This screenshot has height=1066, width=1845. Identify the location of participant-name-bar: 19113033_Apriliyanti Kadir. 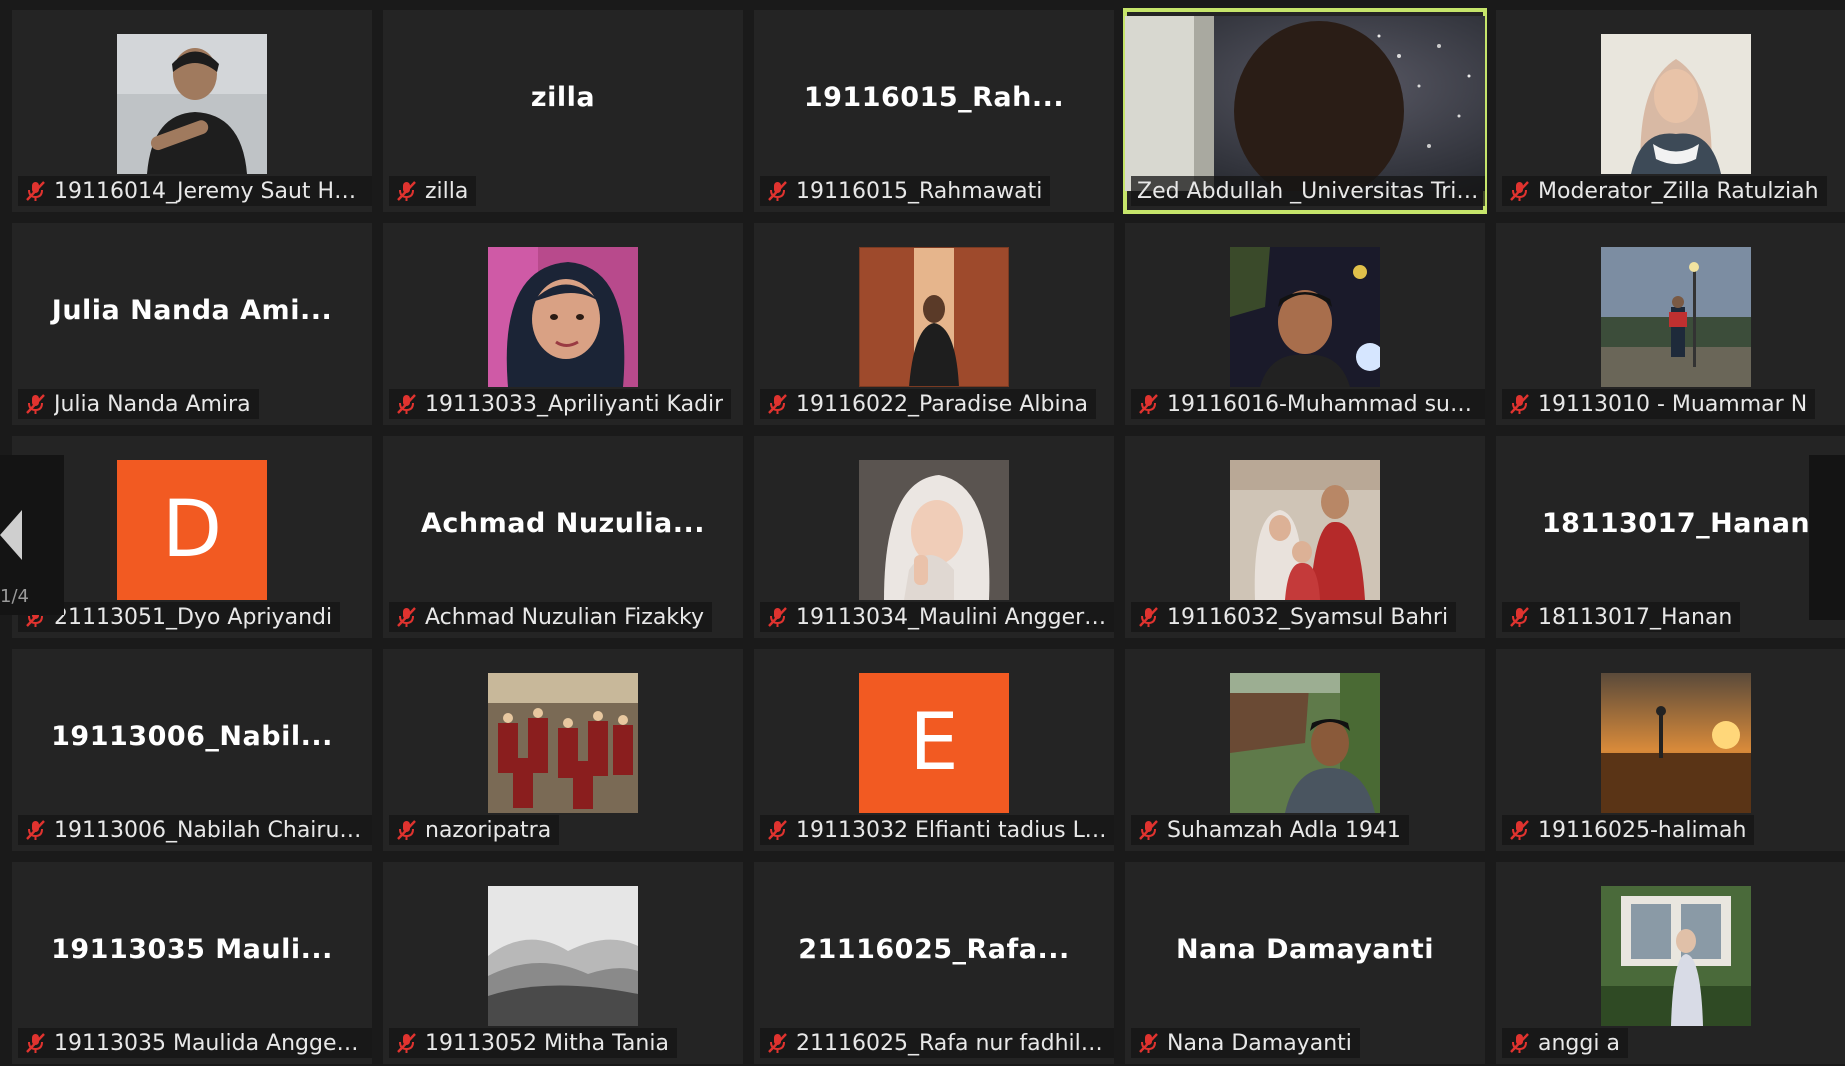
(560, 404).